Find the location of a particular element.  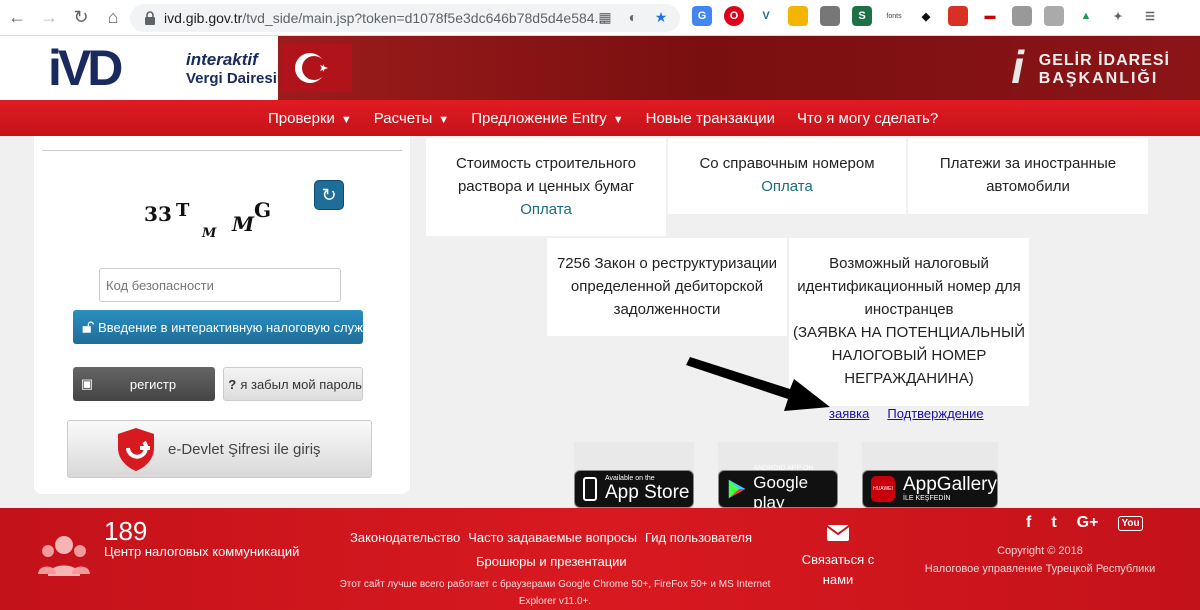

url-host: ivd.gib.gov.tr is located at coordinates (203, 18).